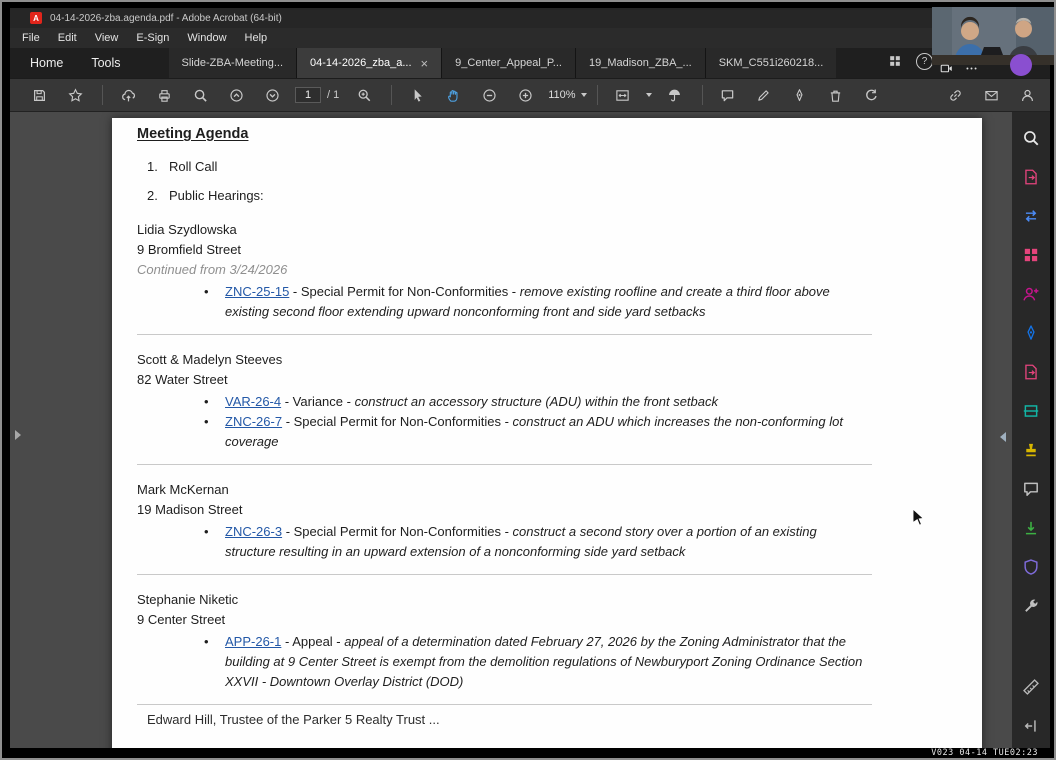 This screenshot has height=760, width=1056. I want to click on export-pdf-tool-button, so click(1031, 177).